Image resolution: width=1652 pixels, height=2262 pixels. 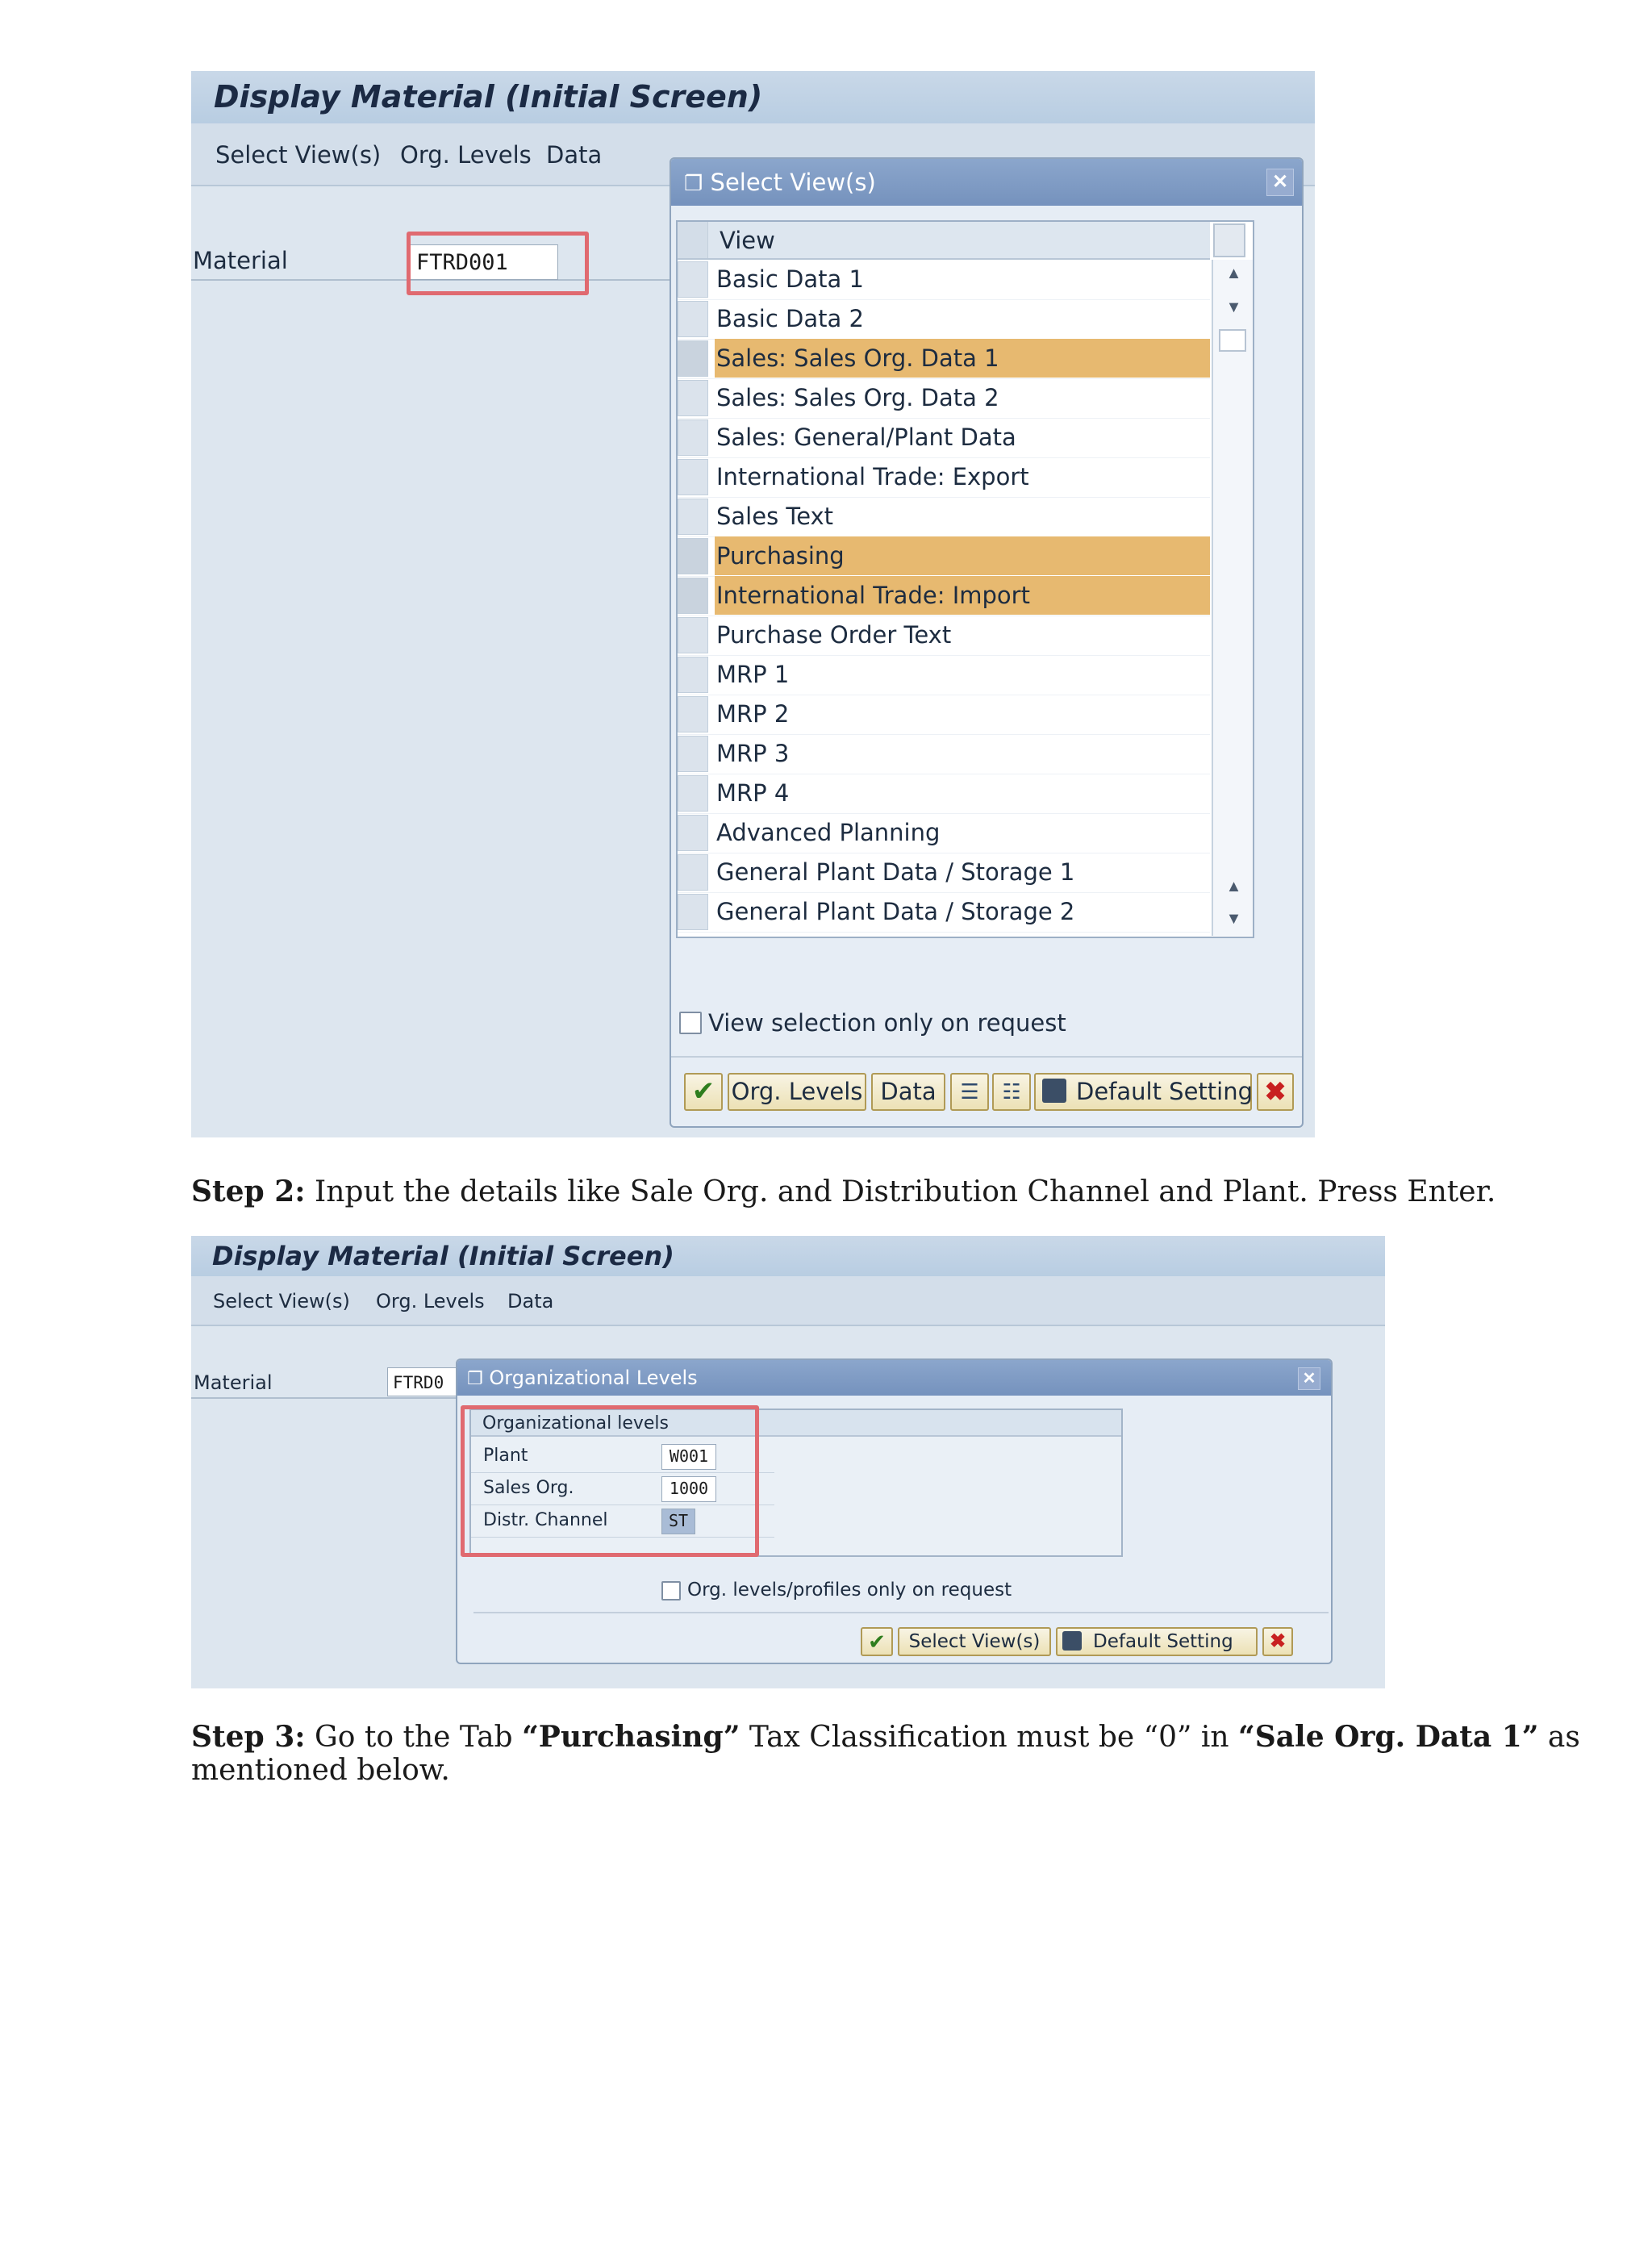 I want to click on view-label: International Trade: Import, so click(x=873, y=595).